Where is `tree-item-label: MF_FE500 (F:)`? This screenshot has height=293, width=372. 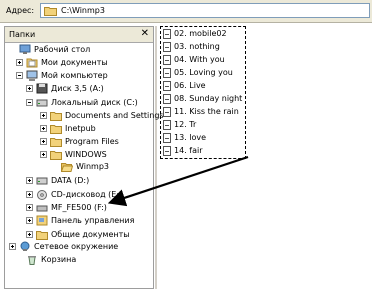
tree-item-label: MF_FE500 (F:) is located at coordinates (79, 207).